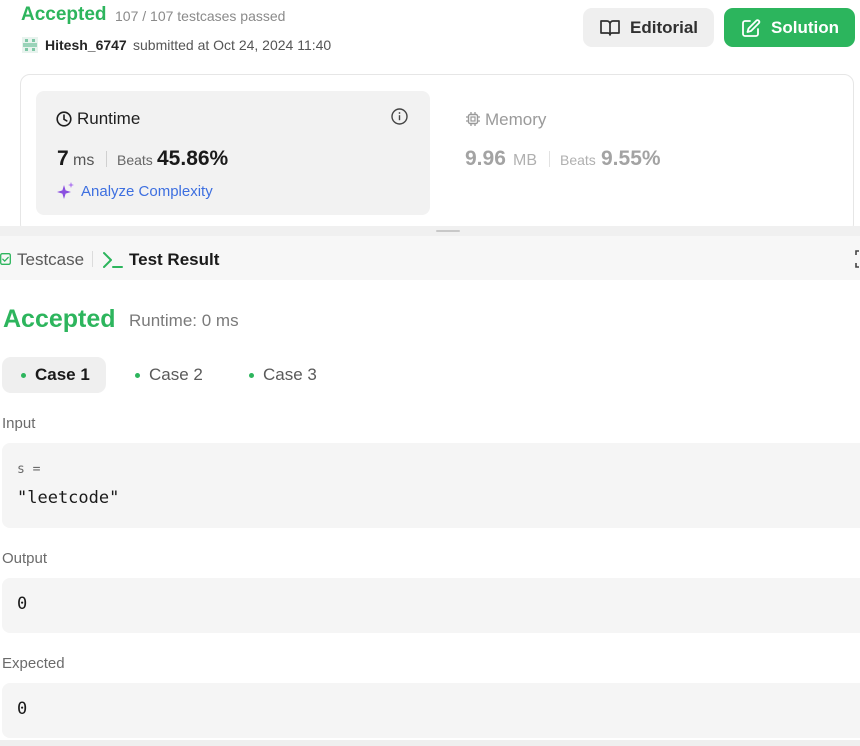 This screenshot has width=860, height=746. I want to click on input-var-name: s =, so click(29, 469).